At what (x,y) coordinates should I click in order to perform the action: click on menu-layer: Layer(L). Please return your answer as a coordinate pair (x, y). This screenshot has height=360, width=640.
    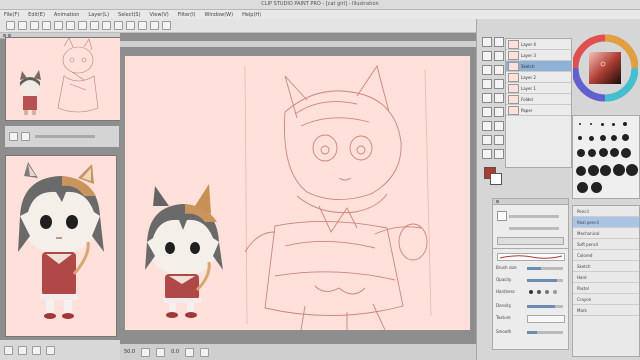
    Looking at the image, I should click on (98, 15).